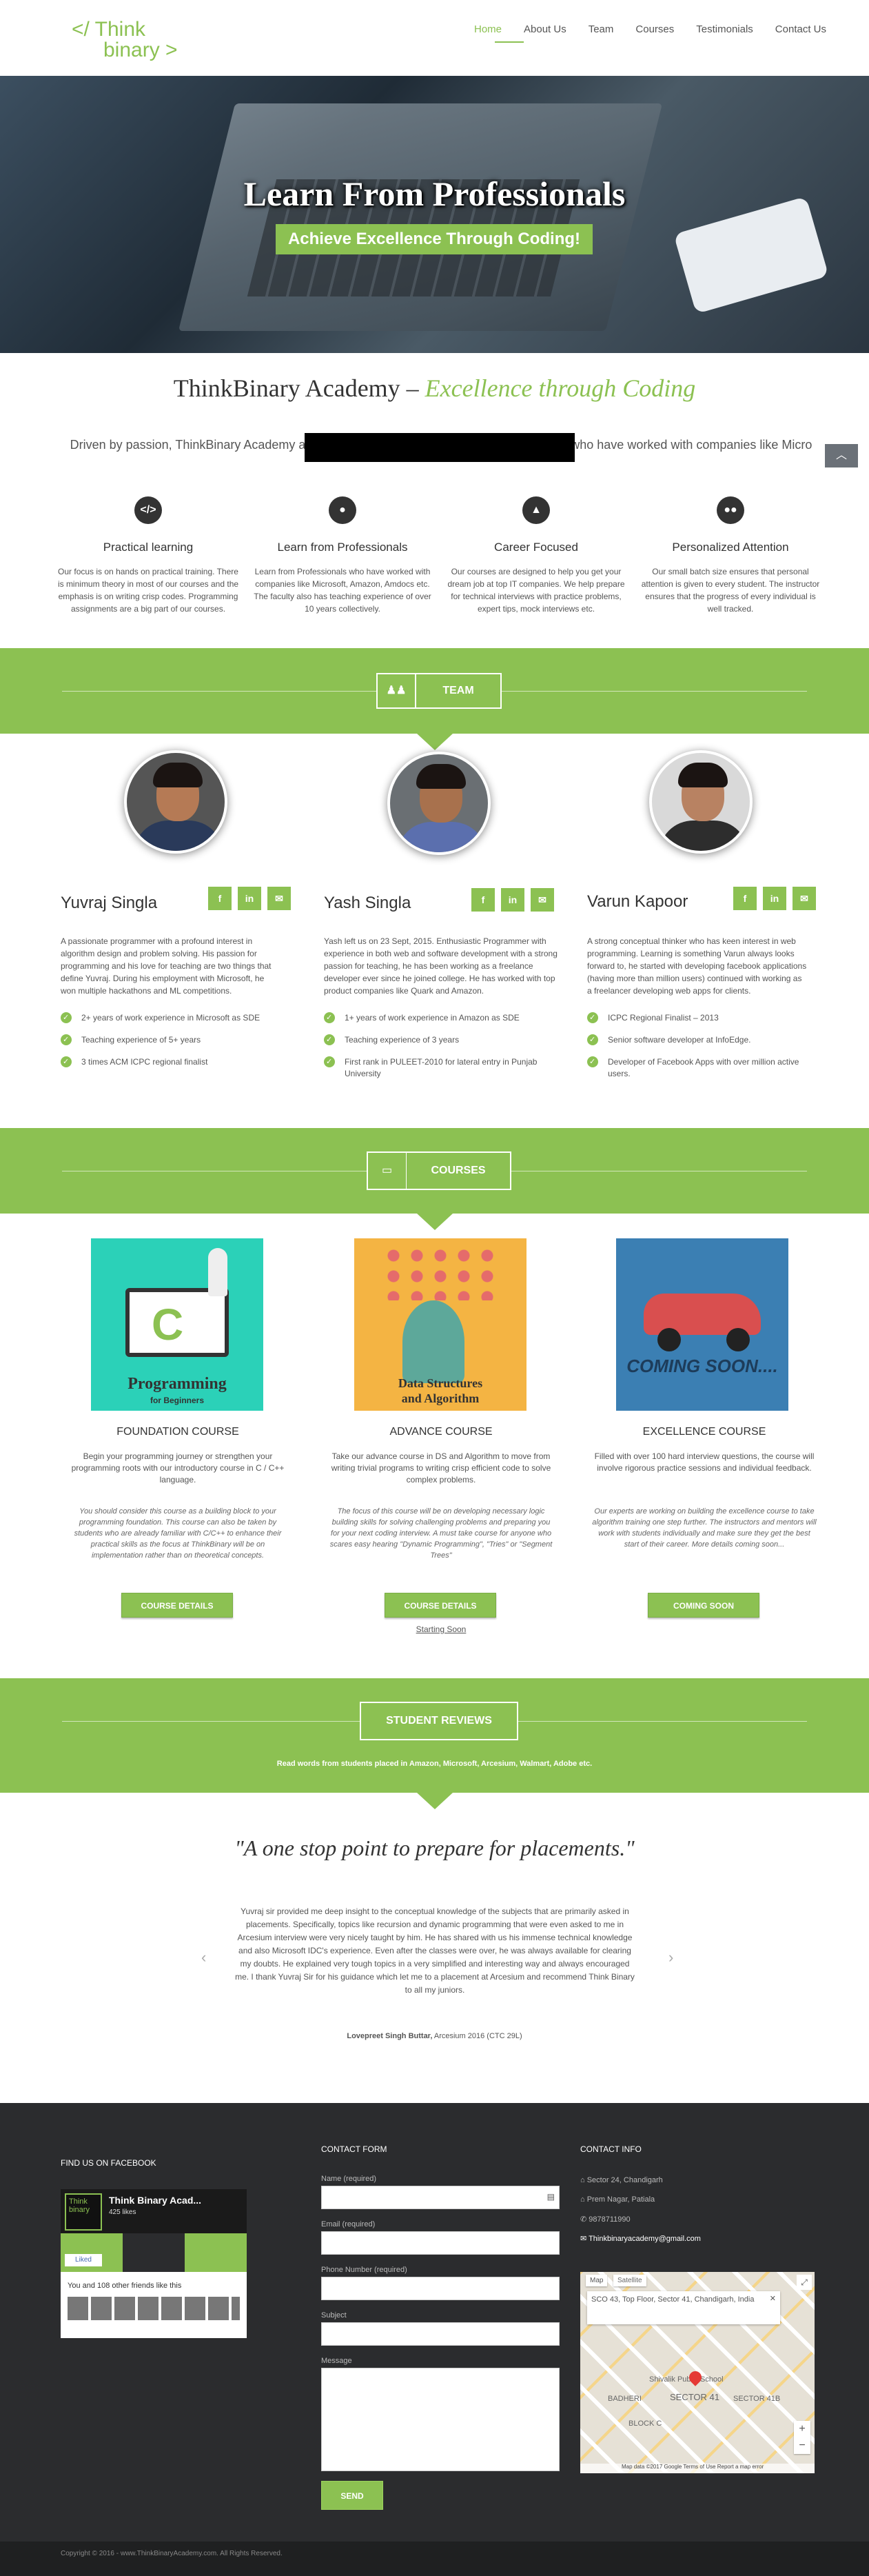 This screenshot has height=2576, width=869. What do you see at coordinates (336, 2361) in the screenshot?
I see `message-label: Message` at bounding box center [336, 2361].